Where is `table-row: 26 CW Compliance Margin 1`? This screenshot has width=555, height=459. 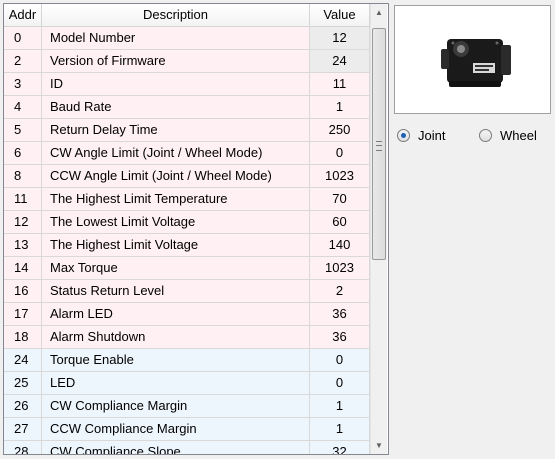 table-row: 26 CW Compliance Margin 1 is located at coordinates (187, 406).